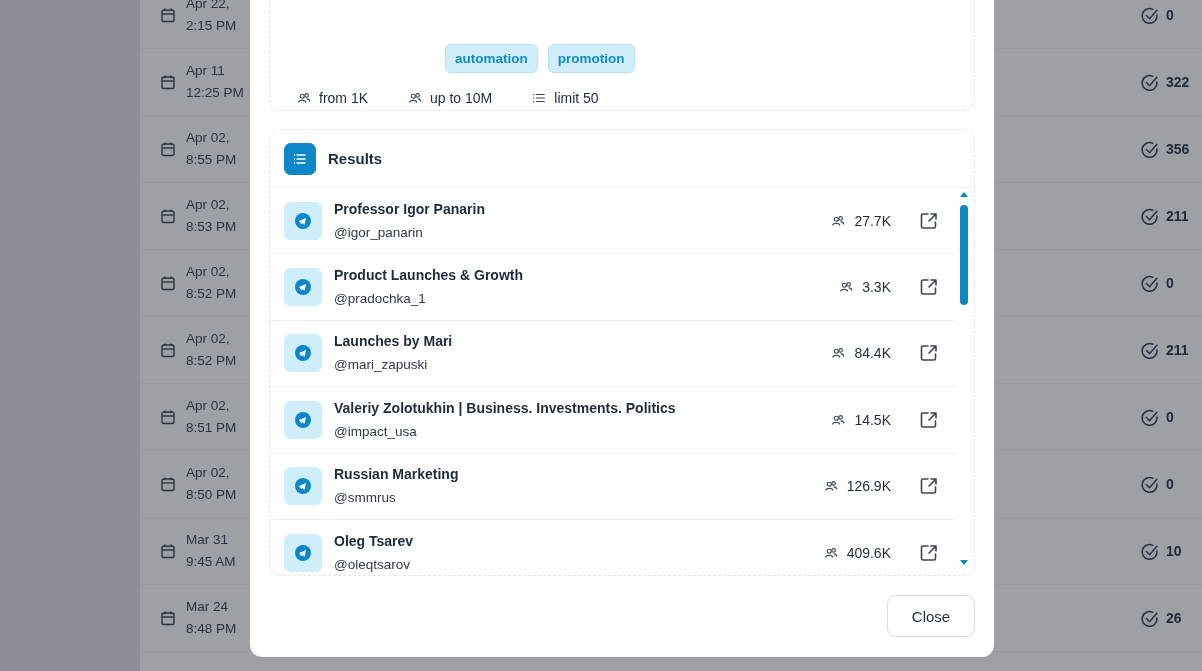 The image size is (1202, 671). Describe the element at coordinates (576, 98) in the screenshot. I see `filter-label: limit 50` at that location.